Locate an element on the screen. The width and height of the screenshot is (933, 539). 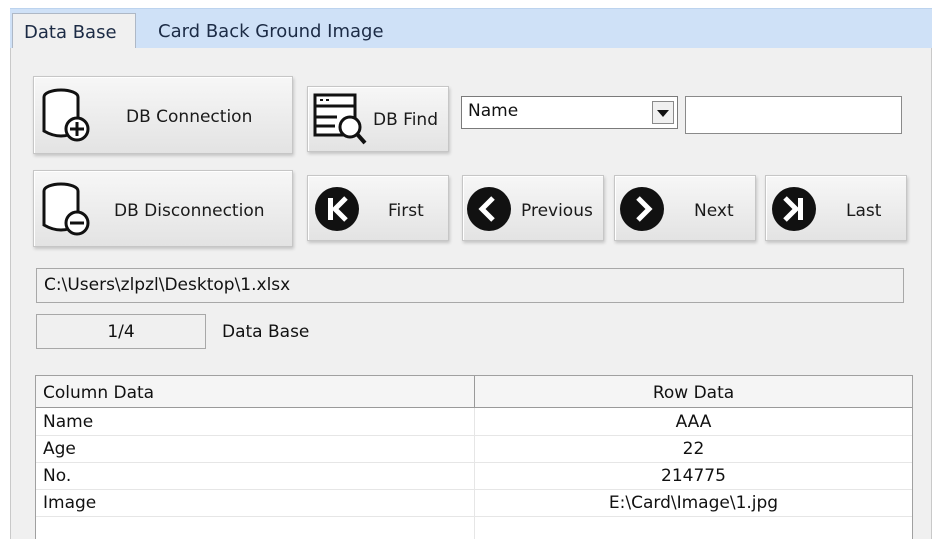
previous-label: Previous is located at coordinates (557, 211).